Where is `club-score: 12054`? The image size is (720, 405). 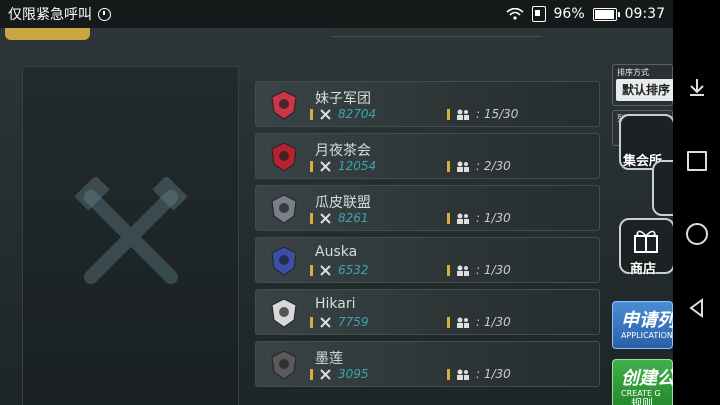 club-score: 12054 is located at coordinates (357, 166).